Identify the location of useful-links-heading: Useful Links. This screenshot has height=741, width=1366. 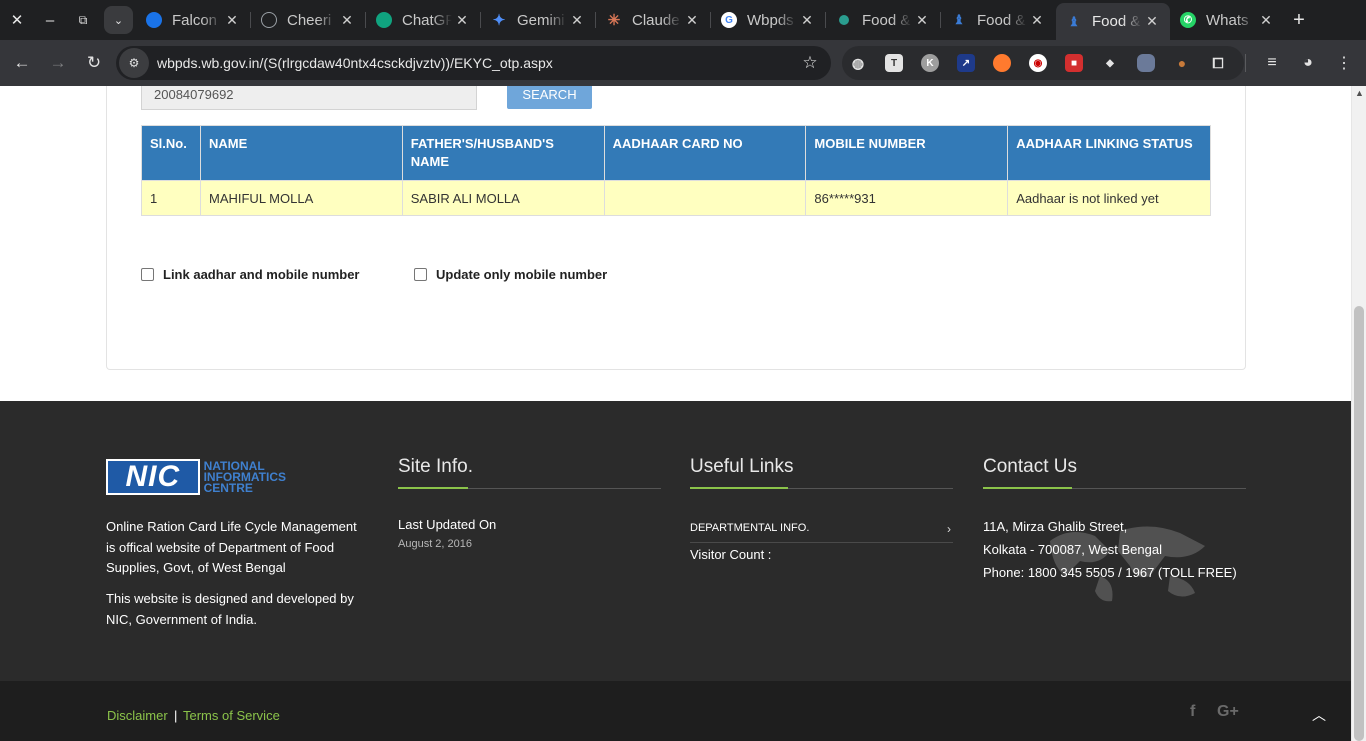
(742, 466).